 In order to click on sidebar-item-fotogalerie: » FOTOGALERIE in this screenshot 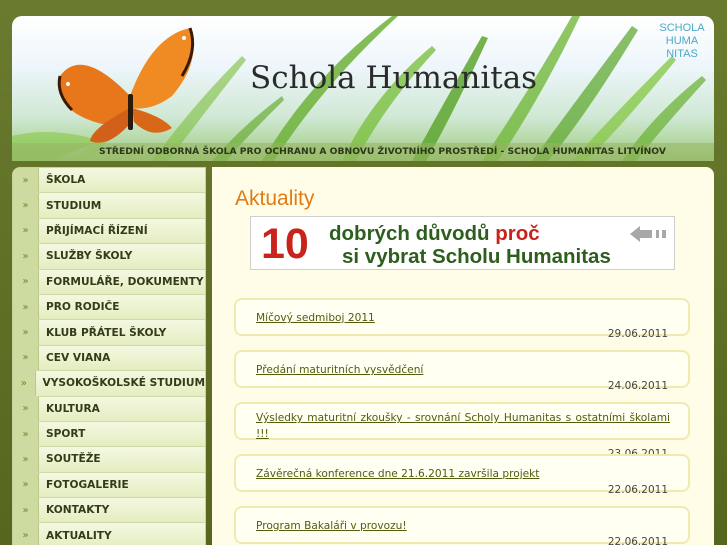, I will do `click(109, 485)`.